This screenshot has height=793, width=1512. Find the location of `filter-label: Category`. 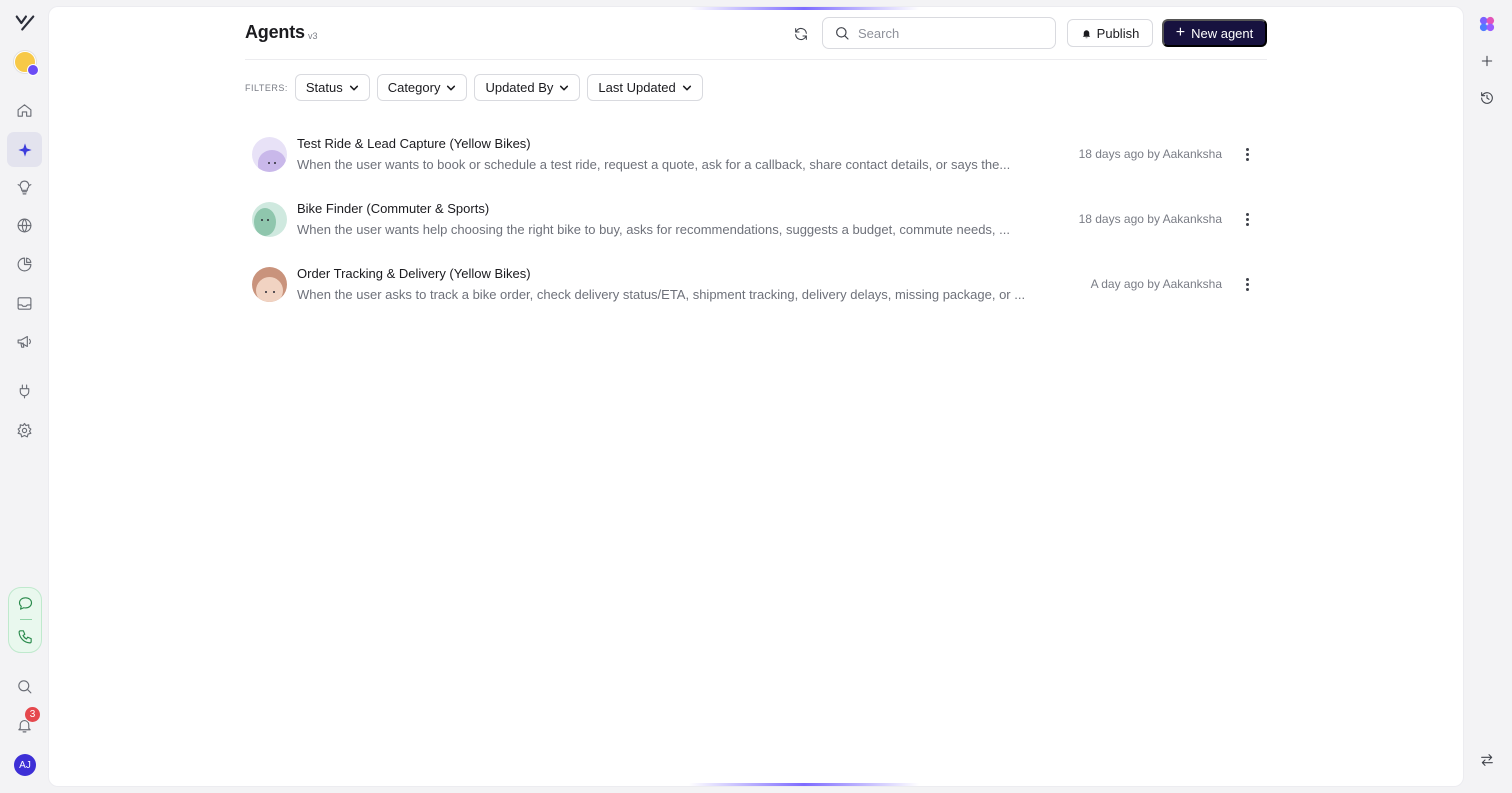

filter-label: Category is located at coordinates (414, 87).